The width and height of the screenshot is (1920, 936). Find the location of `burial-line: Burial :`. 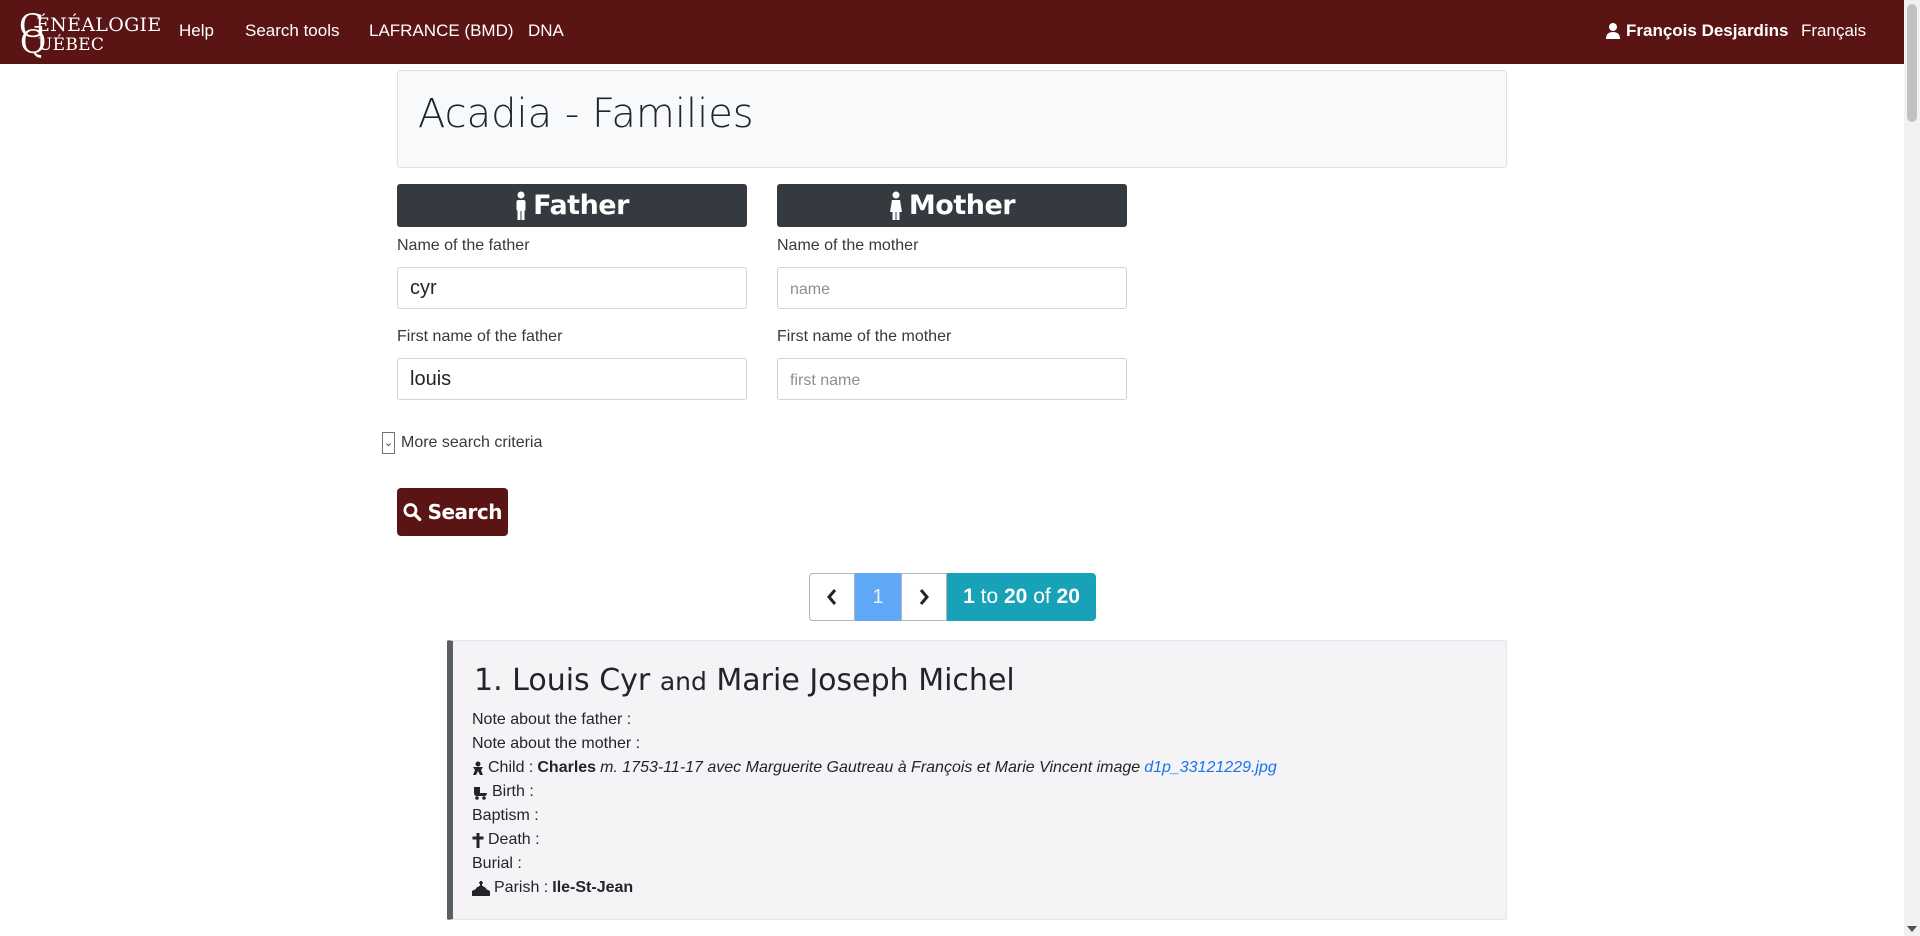

burial-line: Burial : is located at coordinates (497, 863).